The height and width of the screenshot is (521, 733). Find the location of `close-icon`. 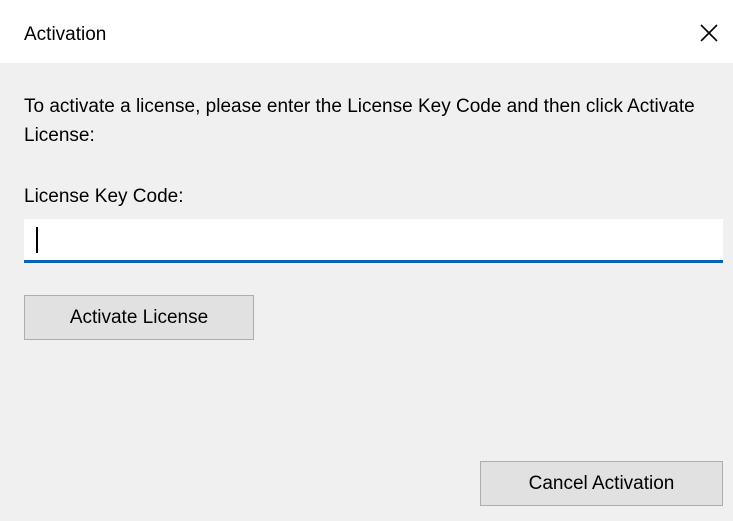

close-icon is located at coordinates (709, 33).